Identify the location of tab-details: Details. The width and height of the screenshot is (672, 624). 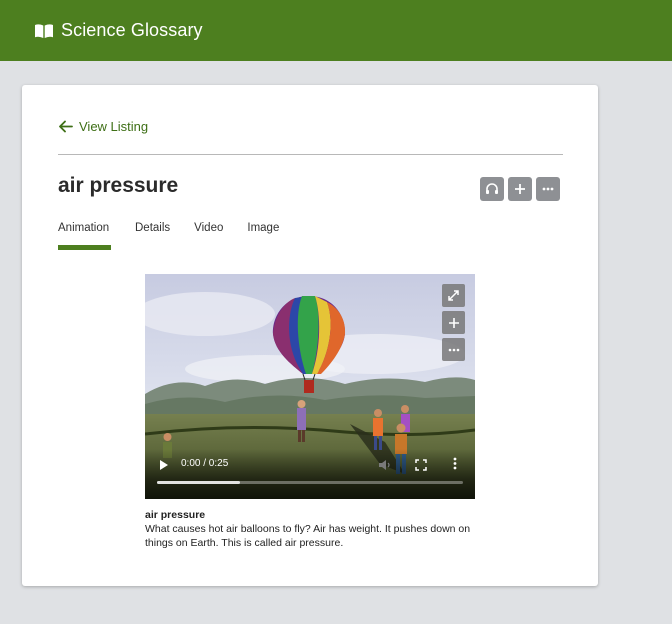
(152, 235).